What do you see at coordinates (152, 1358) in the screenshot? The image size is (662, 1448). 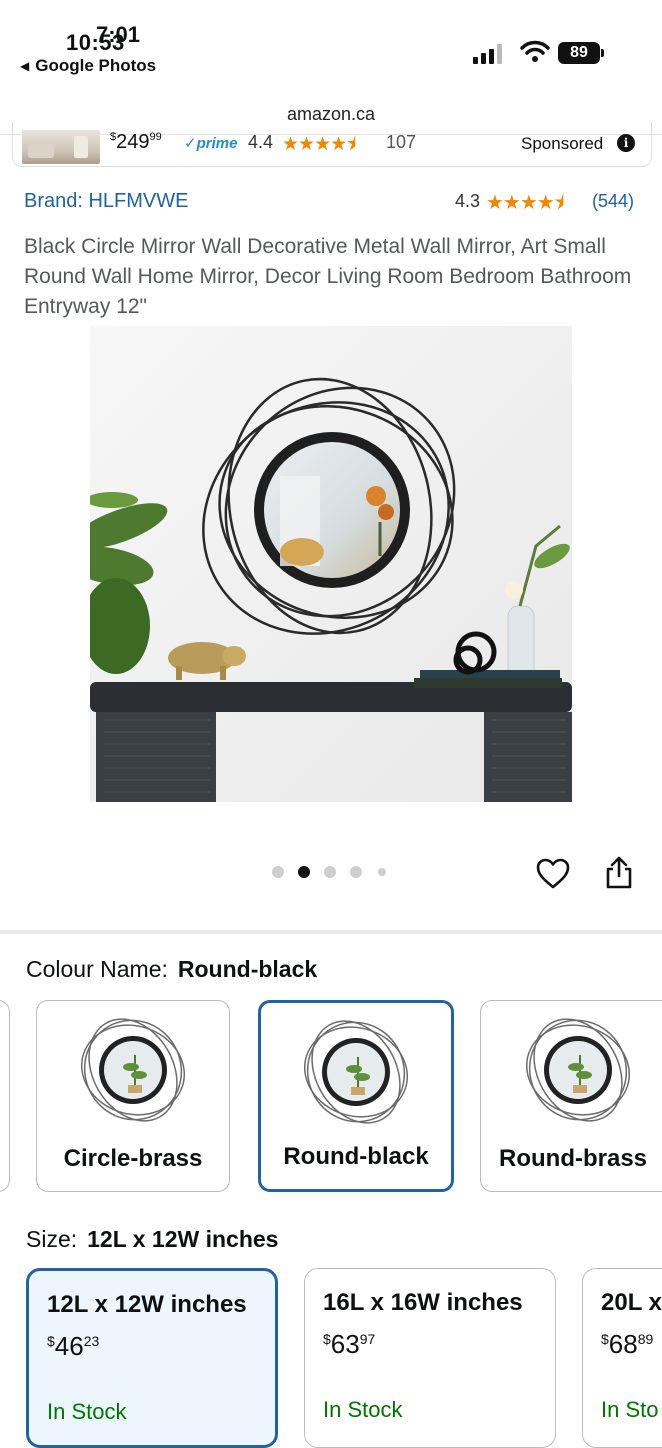 I see `size-option-12: 12L x 12W inches $4623 In Stock` at bounding box center [152, 1358].